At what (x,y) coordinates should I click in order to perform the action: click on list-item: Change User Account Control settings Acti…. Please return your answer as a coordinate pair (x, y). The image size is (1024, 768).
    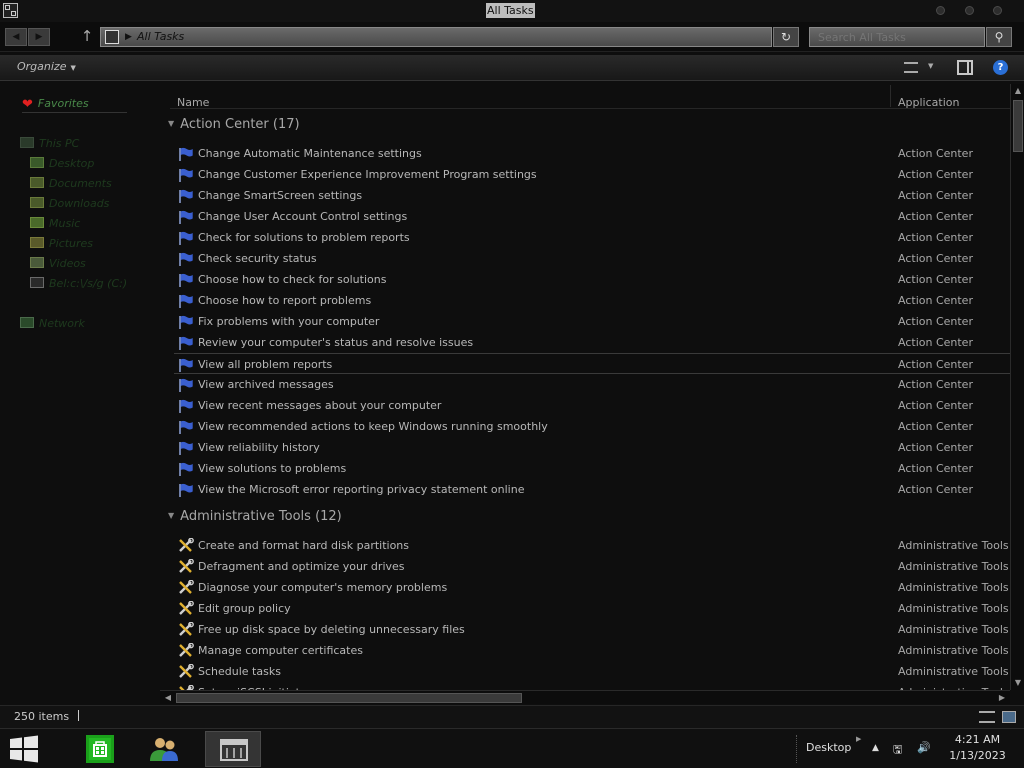
    Looking at the image, I should click on (592, 216).